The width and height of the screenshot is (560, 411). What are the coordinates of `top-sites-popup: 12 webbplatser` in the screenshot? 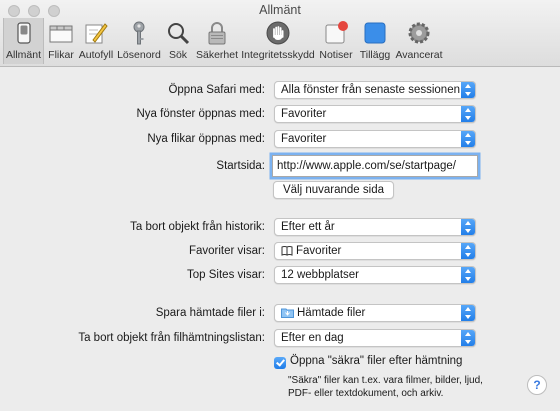 It's located at (375, 275).